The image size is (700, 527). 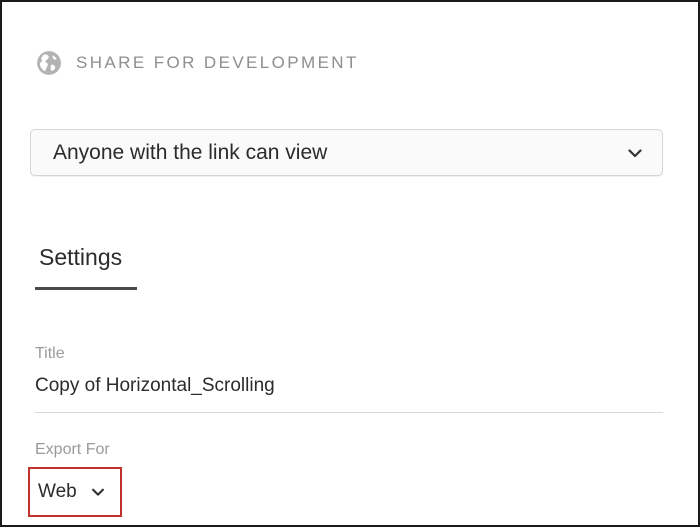 I want to click on link-access-value: Anyone with the link can view, so click(x=190, y=152).